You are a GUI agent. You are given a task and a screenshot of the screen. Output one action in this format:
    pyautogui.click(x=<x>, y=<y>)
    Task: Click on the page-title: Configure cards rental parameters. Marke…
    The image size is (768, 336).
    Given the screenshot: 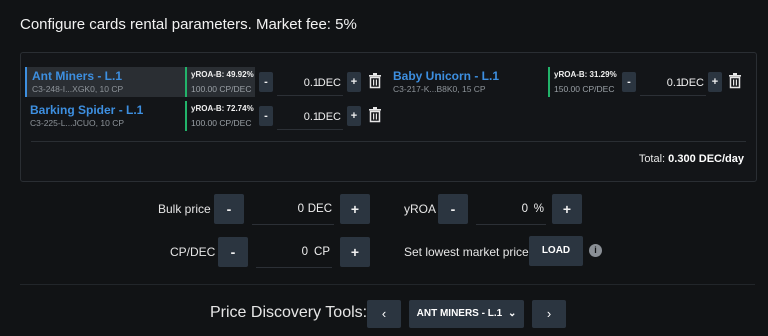 What is the action you would take?
    pyautogui.click(x=188, y=24)
    